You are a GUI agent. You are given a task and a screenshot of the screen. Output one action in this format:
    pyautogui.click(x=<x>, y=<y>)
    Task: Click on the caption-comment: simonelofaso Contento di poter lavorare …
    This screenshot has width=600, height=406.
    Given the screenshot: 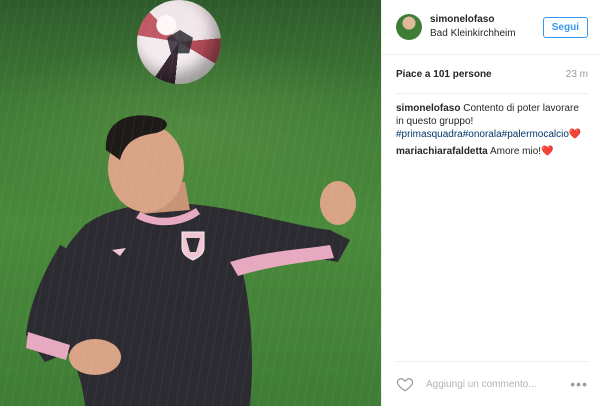 What is the action you would take?
    pyautogui.click(x=492, y=121)
    